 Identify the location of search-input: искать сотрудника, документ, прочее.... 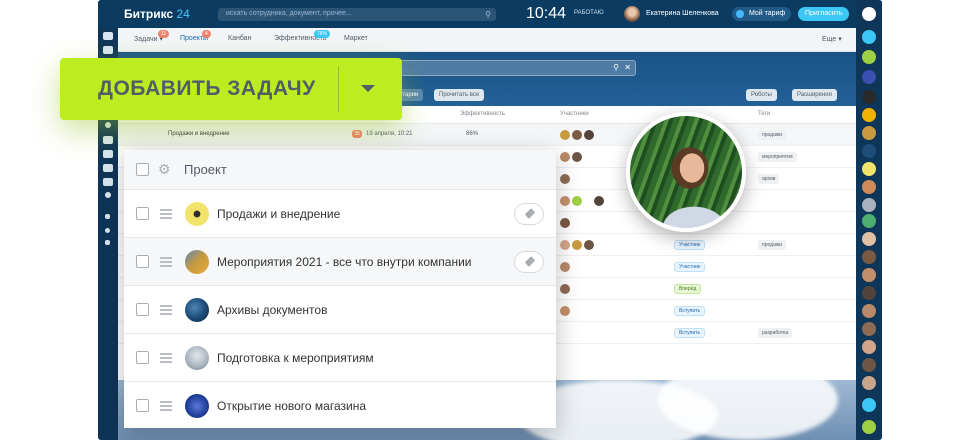
(289, 13).